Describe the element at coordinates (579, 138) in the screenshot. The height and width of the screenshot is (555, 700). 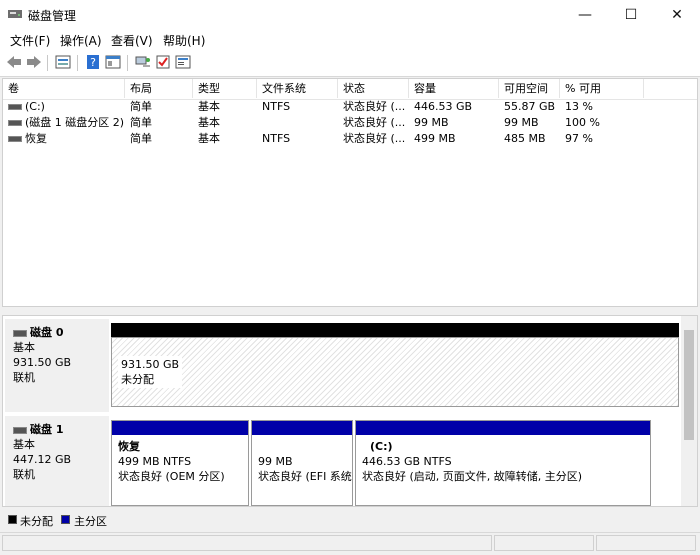
I see `percent-free-cell: 97 %` at that location.